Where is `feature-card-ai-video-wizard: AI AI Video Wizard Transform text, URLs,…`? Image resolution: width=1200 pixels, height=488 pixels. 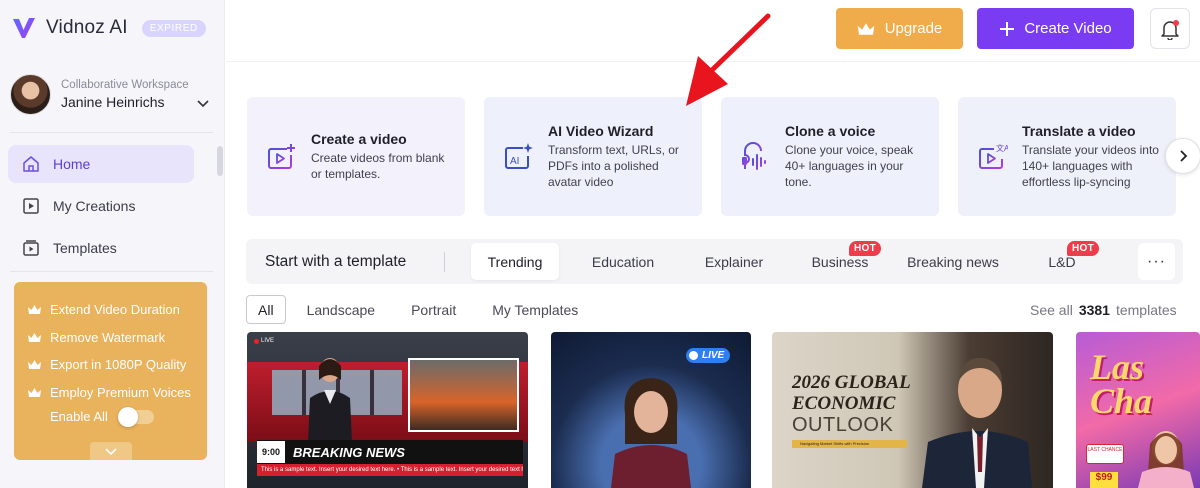
feature-card-ai-video-wizard: AI AI Video Wizard Transform text, URLs,… is located at coordinates (593, 156).